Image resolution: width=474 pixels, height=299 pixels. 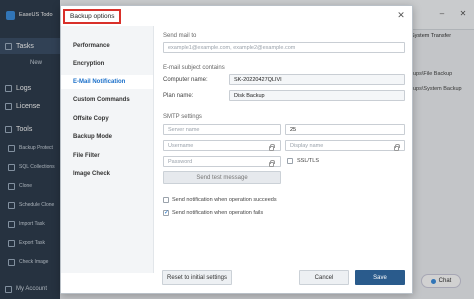 What do you see at coordinates (222, 161) in the screenshot?
I see `password-input: Password` at bounding box center [222, 161].